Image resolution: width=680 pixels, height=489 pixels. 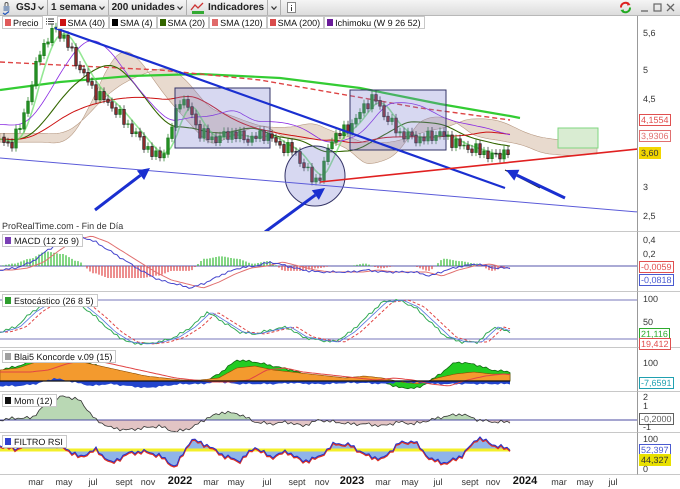 I want to click on value-label: 3,9306, so click(x=655, y=136).